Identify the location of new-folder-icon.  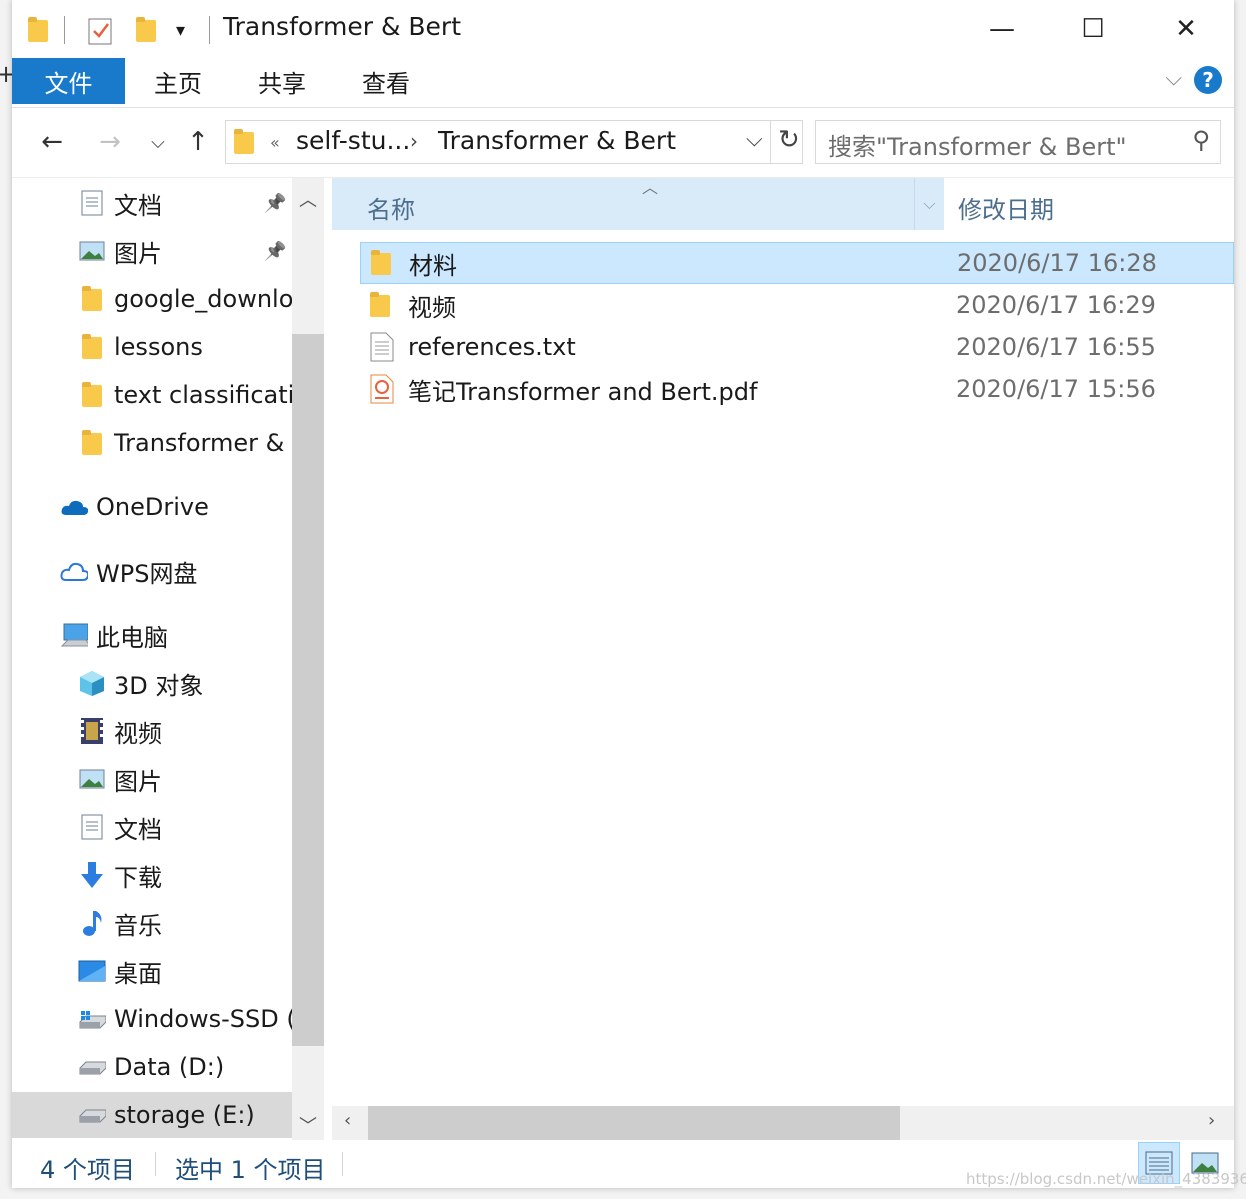
(146, 30).